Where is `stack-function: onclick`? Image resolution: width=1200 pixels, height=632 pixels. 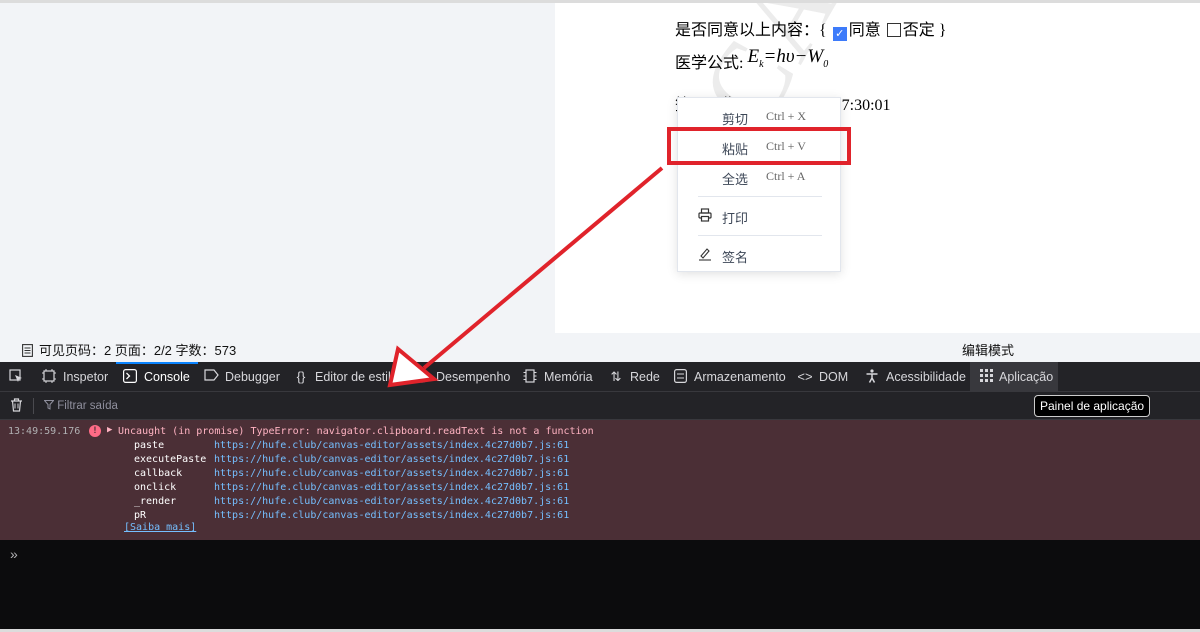
stack-function: onclick is located at coordinates (155, 487).